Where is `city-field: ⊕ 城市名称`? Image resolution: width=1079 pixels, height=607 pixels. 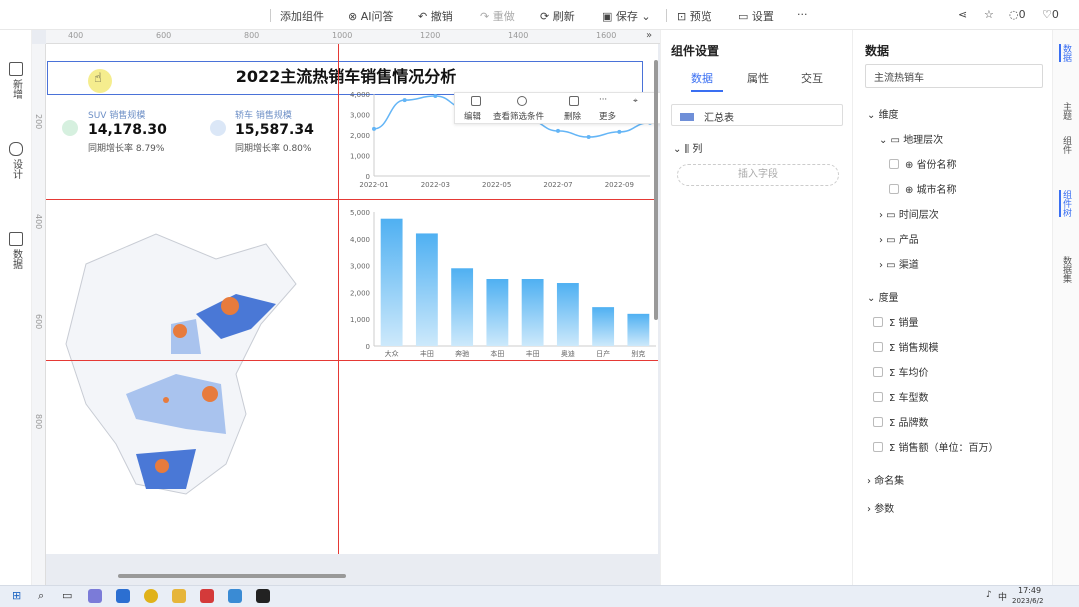 city-field: ⊕ 城市名称 is located at coordinates (923, 188).